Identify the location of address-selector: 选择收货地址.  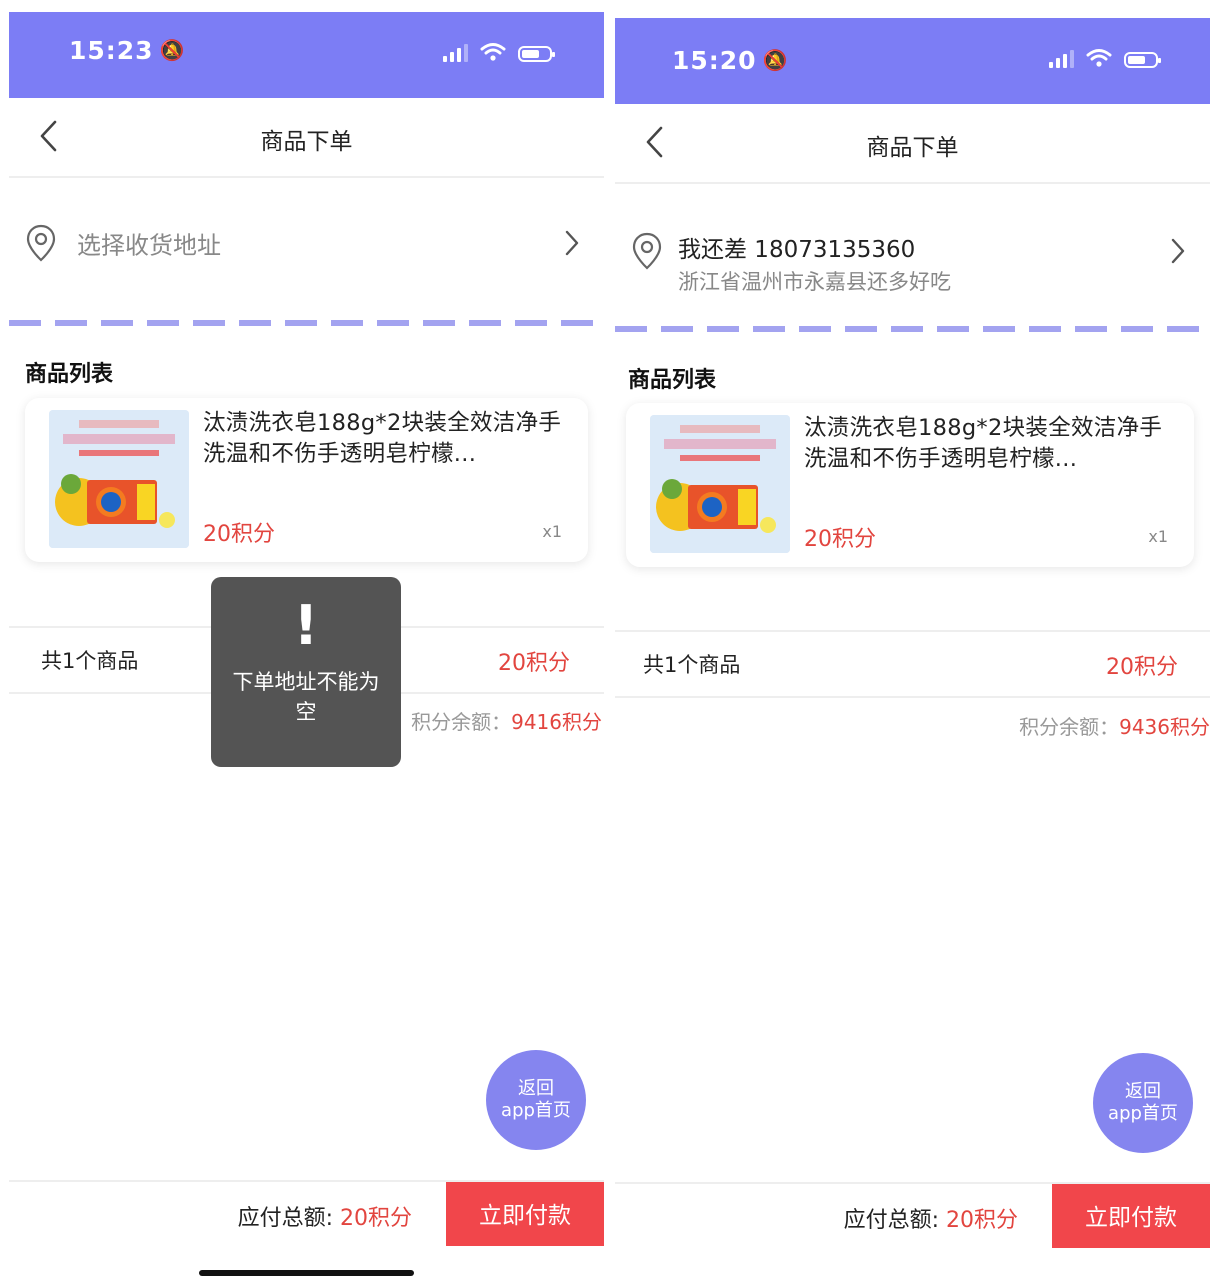
(306, 243).